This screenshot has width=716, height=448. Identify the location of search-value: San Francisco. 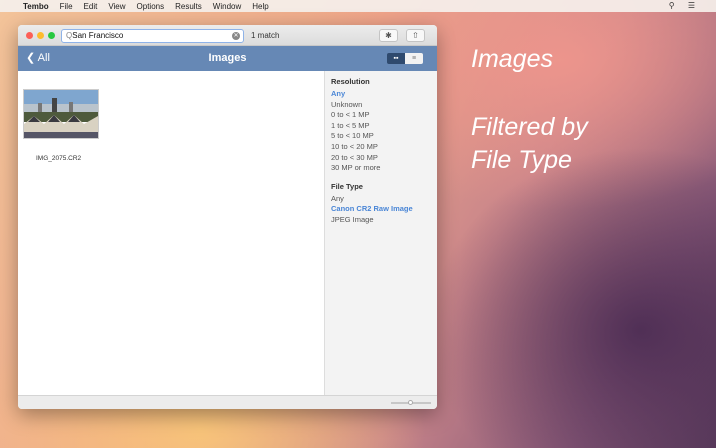
(98, 35).